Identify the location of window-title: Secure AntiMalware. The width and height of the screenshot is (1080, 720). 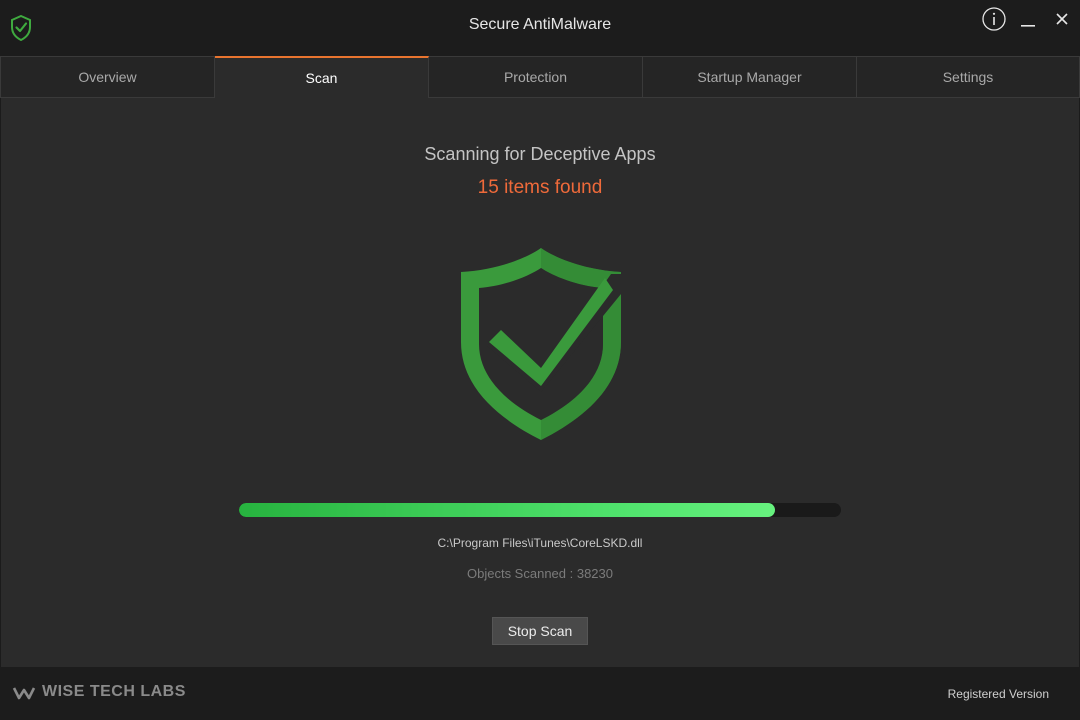
(540, 24).